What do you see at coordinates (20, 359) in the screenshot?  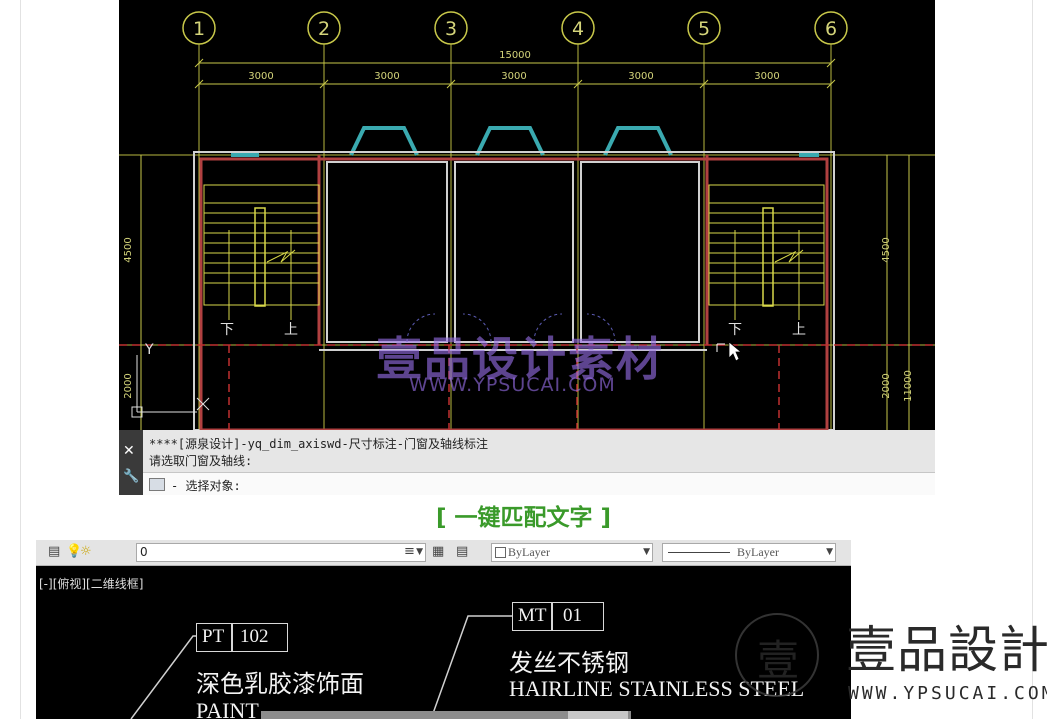 I see `page-border-left` at bounding box center [20, 359].